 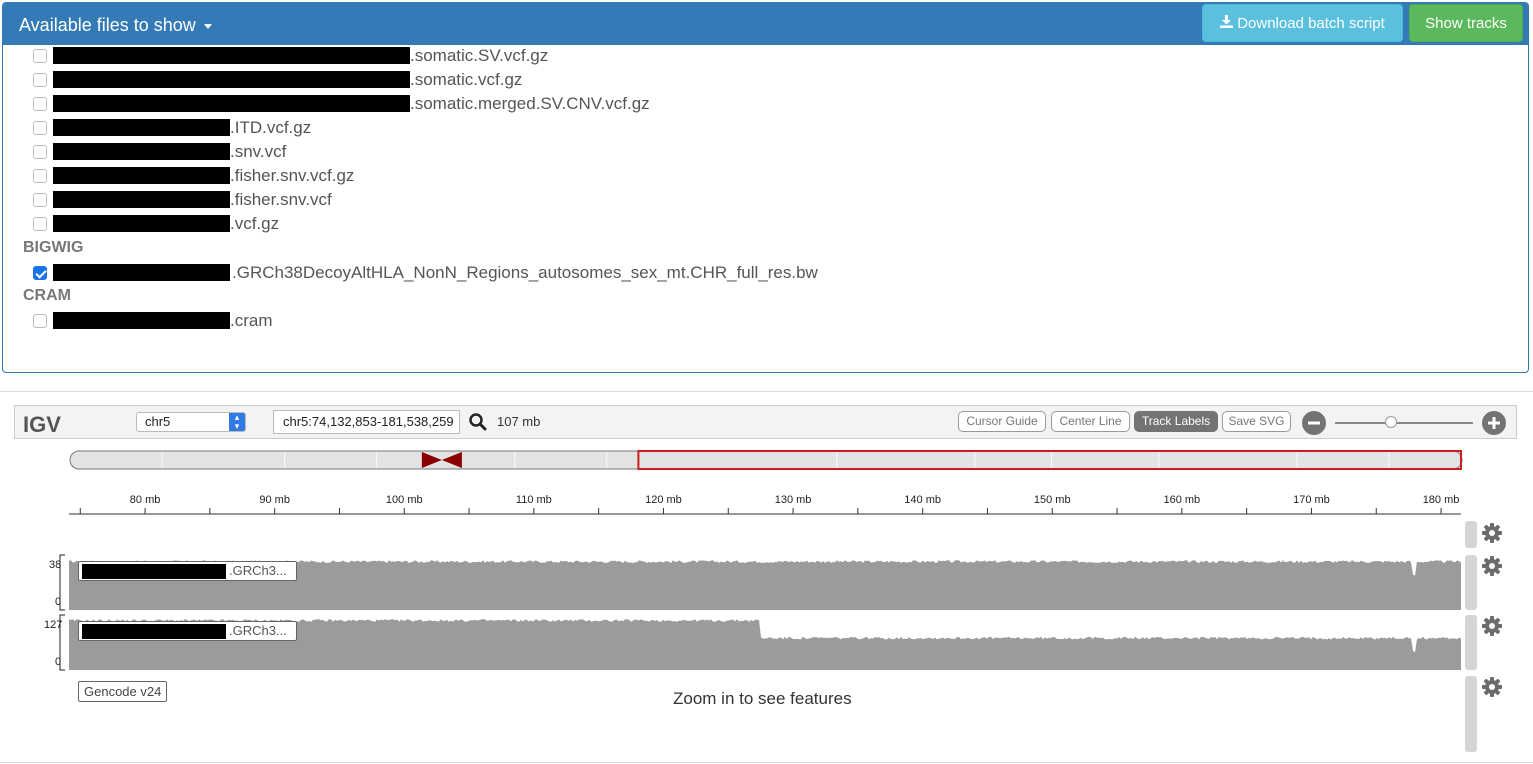 What do you see at coordinates (292, 175) in the screenshot?
I see `file-name: .fisher.snv.vcf.gz` at bounding box center [292, 175].